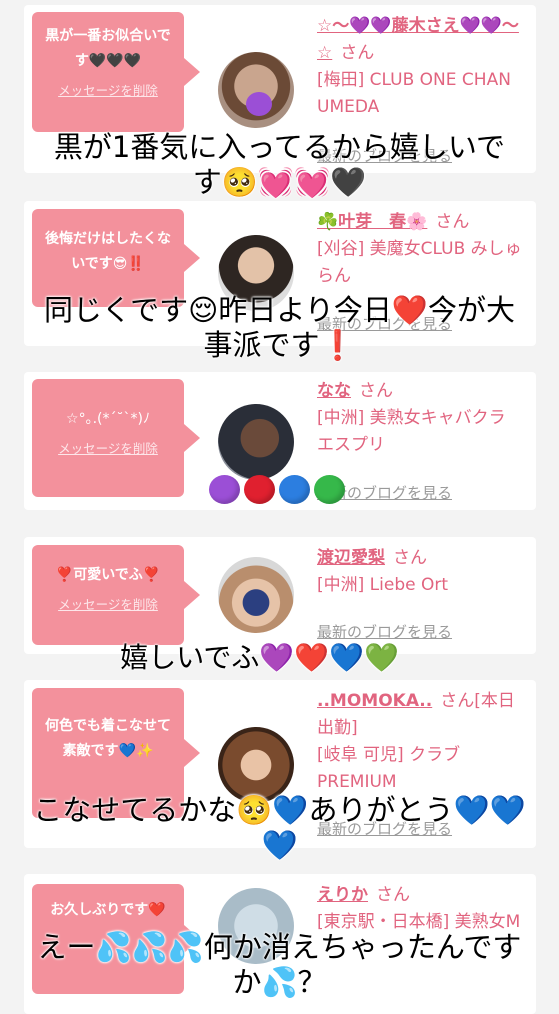 This screenshot has width=559, height=1014. I want to click on heart-sticker-row, so click(279, 491).